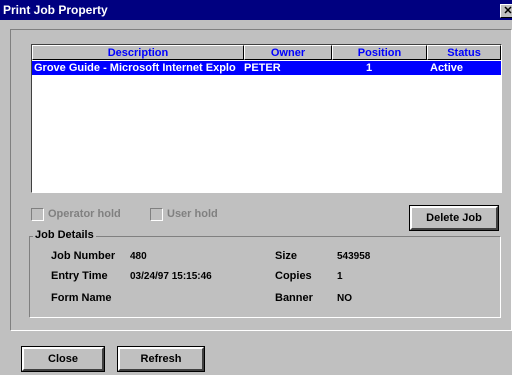 Image resolution: width=512 pixels, height=375 pixels. What do you see at coordinates (79, 276) in the screenshot?
I see `entry-time-label: Entry Time` at bounding box center [79, 276].